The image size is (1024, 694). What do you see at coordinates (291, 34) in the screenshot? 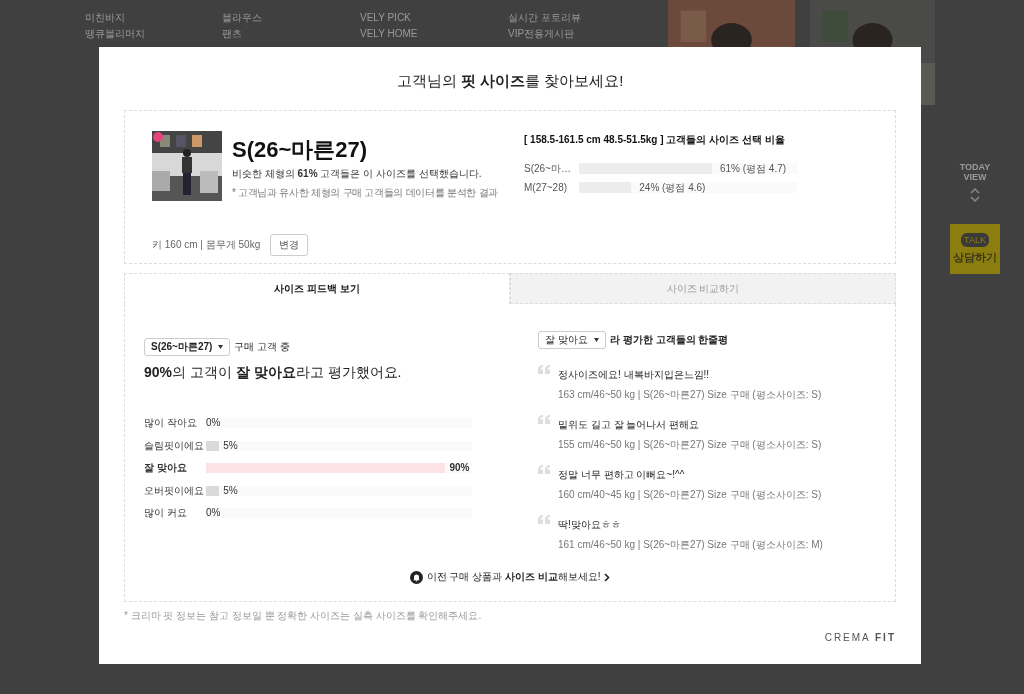
I see `nav-link: 팬츠` at bounding box center [291, 34].